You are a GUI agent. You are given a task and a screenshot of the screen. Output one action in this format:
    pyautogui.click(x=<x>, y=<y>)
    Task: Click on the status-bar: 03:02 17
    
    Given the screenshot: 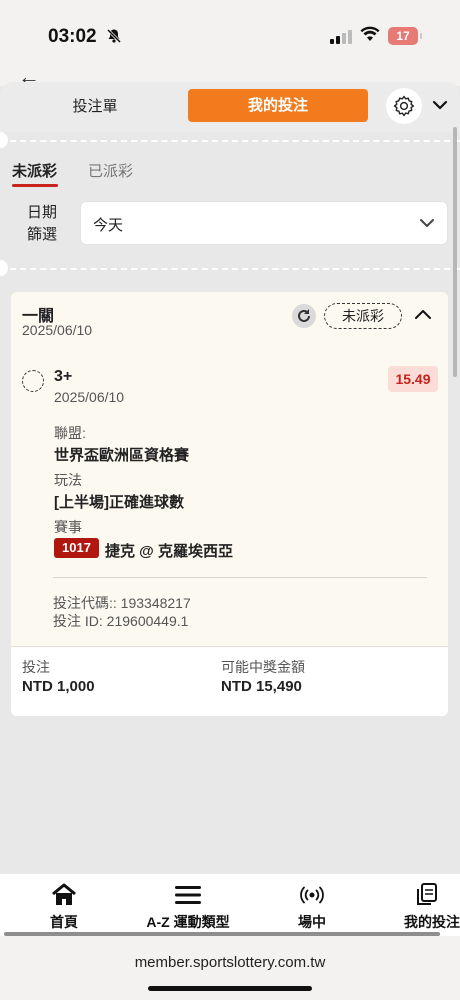 What is the action you would take?
    pyautogui.click(x=230, y=35)
    